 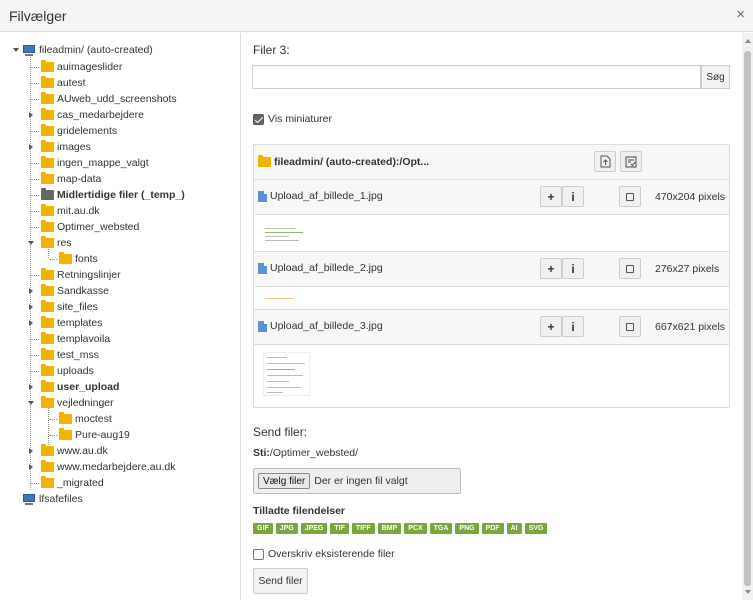 What do you see at coordinates (79, 131) in the screenshot?
I see `tree-item-gridelements: gridelements` at bounding box center [79, 131].